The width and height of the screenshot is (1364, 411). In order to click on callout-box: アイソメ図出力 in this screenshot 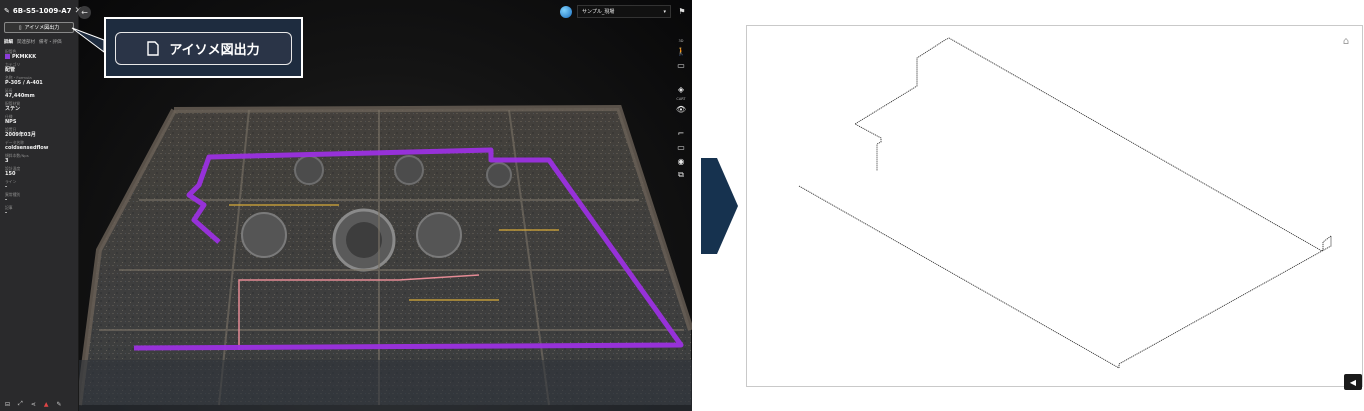, I will do `click(203, 47)`.